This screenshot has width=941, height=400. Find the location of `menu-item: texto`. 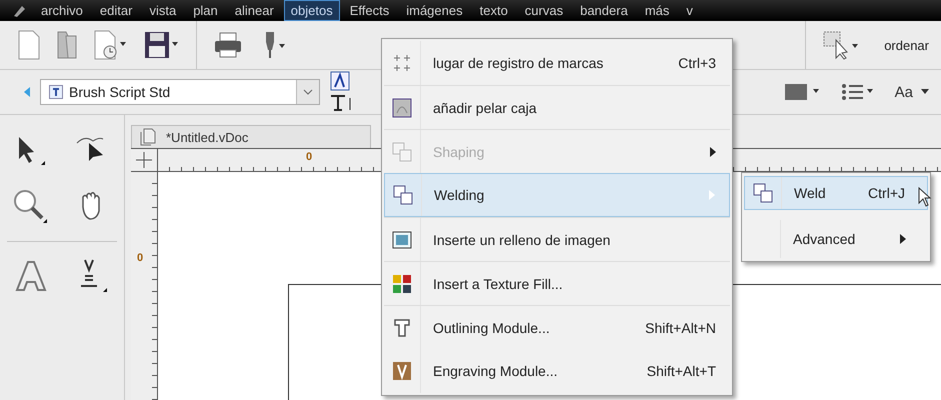

menu-item: texto is located at coordinates (493, 10).